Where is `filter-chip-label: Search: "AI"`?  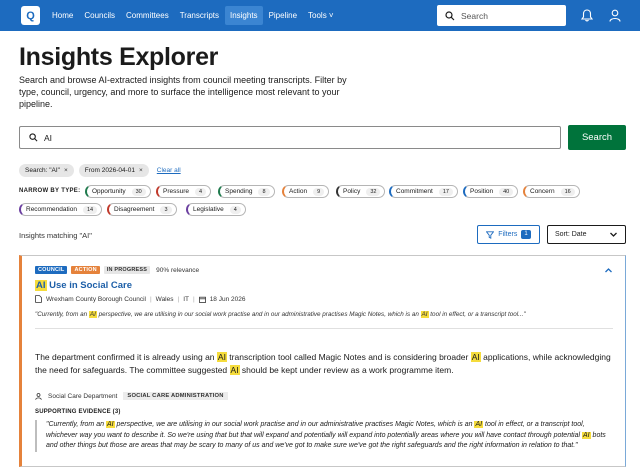
filter-chip-label: Search: "AI" is located at coordinates (42, 170).